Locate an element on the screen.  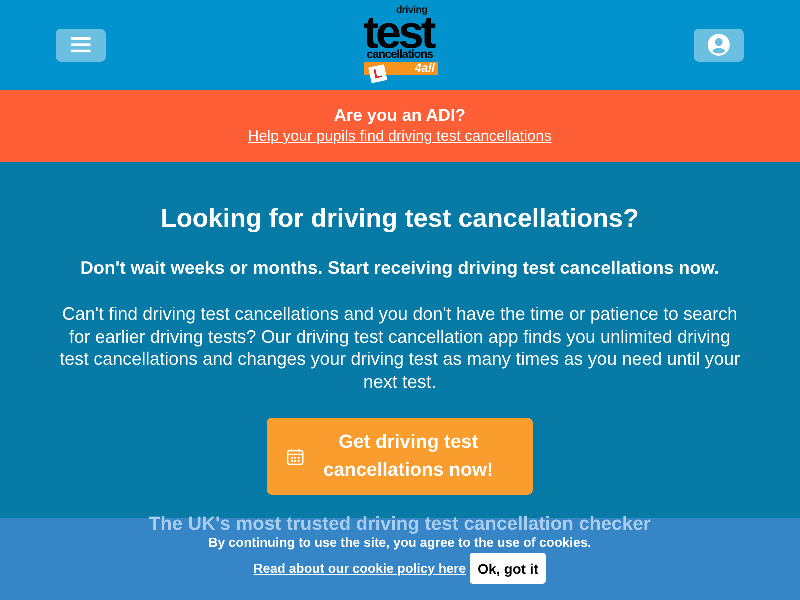
accept-cookies-button: Ok, got it is located at coordinates (508, 568).